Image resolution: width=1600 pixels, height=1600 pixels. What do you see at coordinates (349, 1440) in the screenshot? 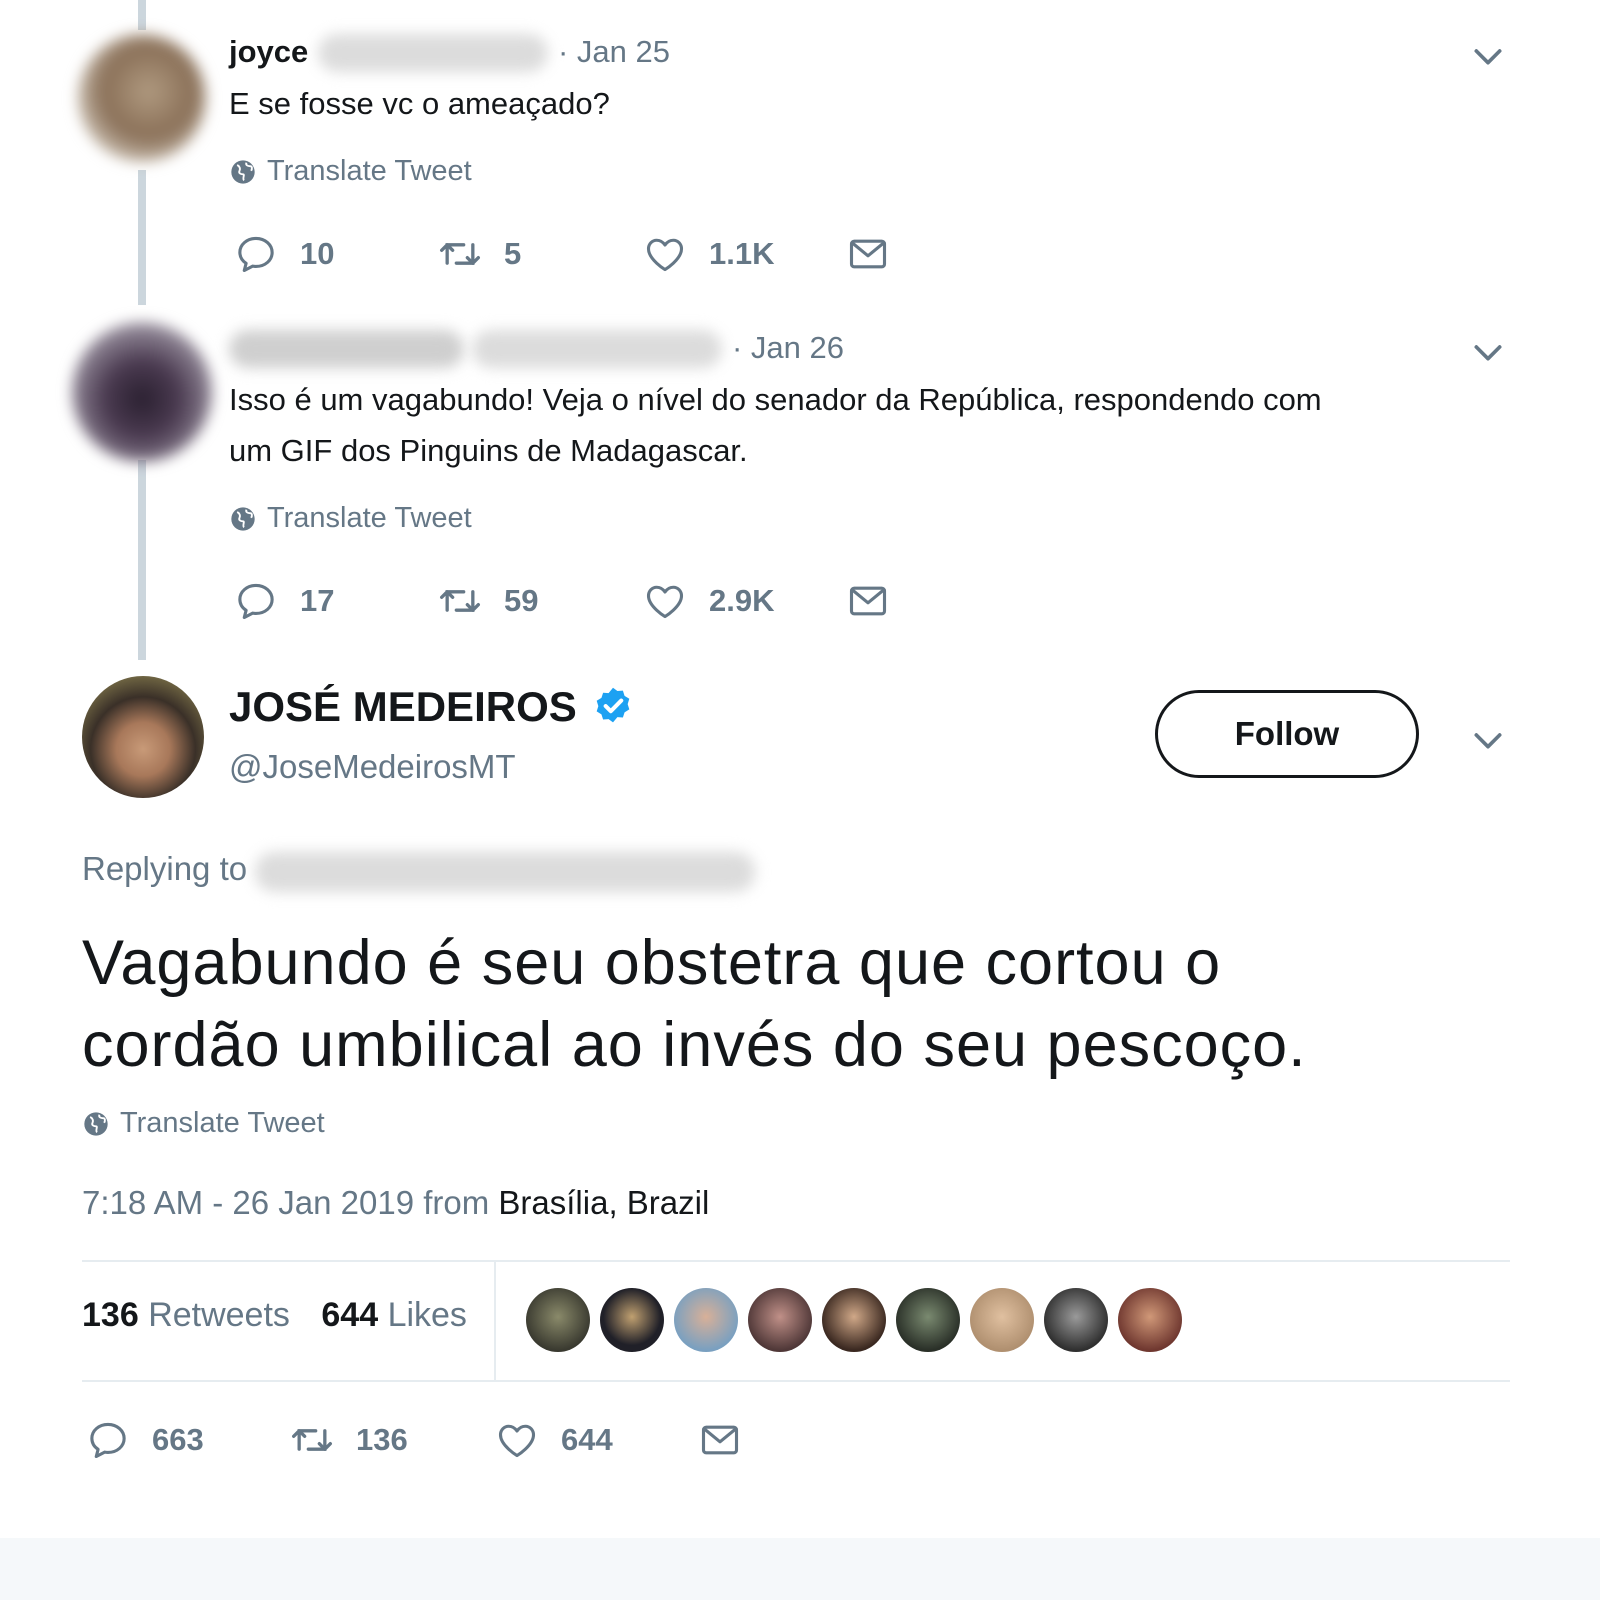
I see `retweet-button: 136` at bounding box center [349, 1440].